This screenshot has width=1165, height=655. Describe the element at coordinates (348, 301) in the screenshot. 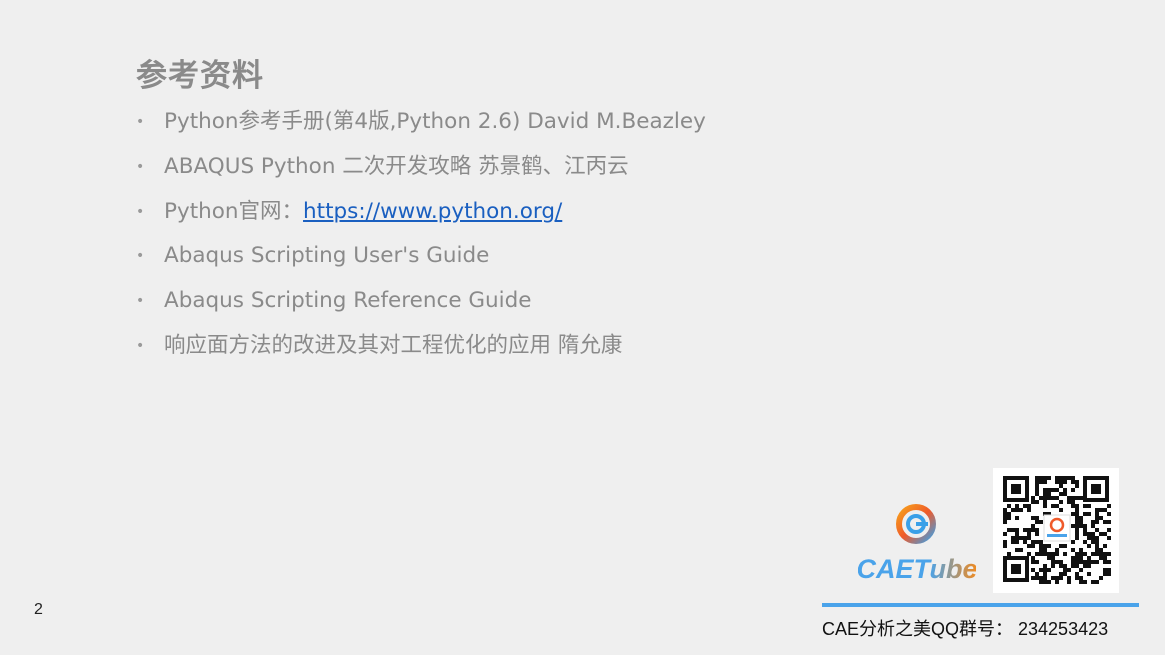

I see `list-item-text: Abaqus Scripting Reference Guide` at that location.